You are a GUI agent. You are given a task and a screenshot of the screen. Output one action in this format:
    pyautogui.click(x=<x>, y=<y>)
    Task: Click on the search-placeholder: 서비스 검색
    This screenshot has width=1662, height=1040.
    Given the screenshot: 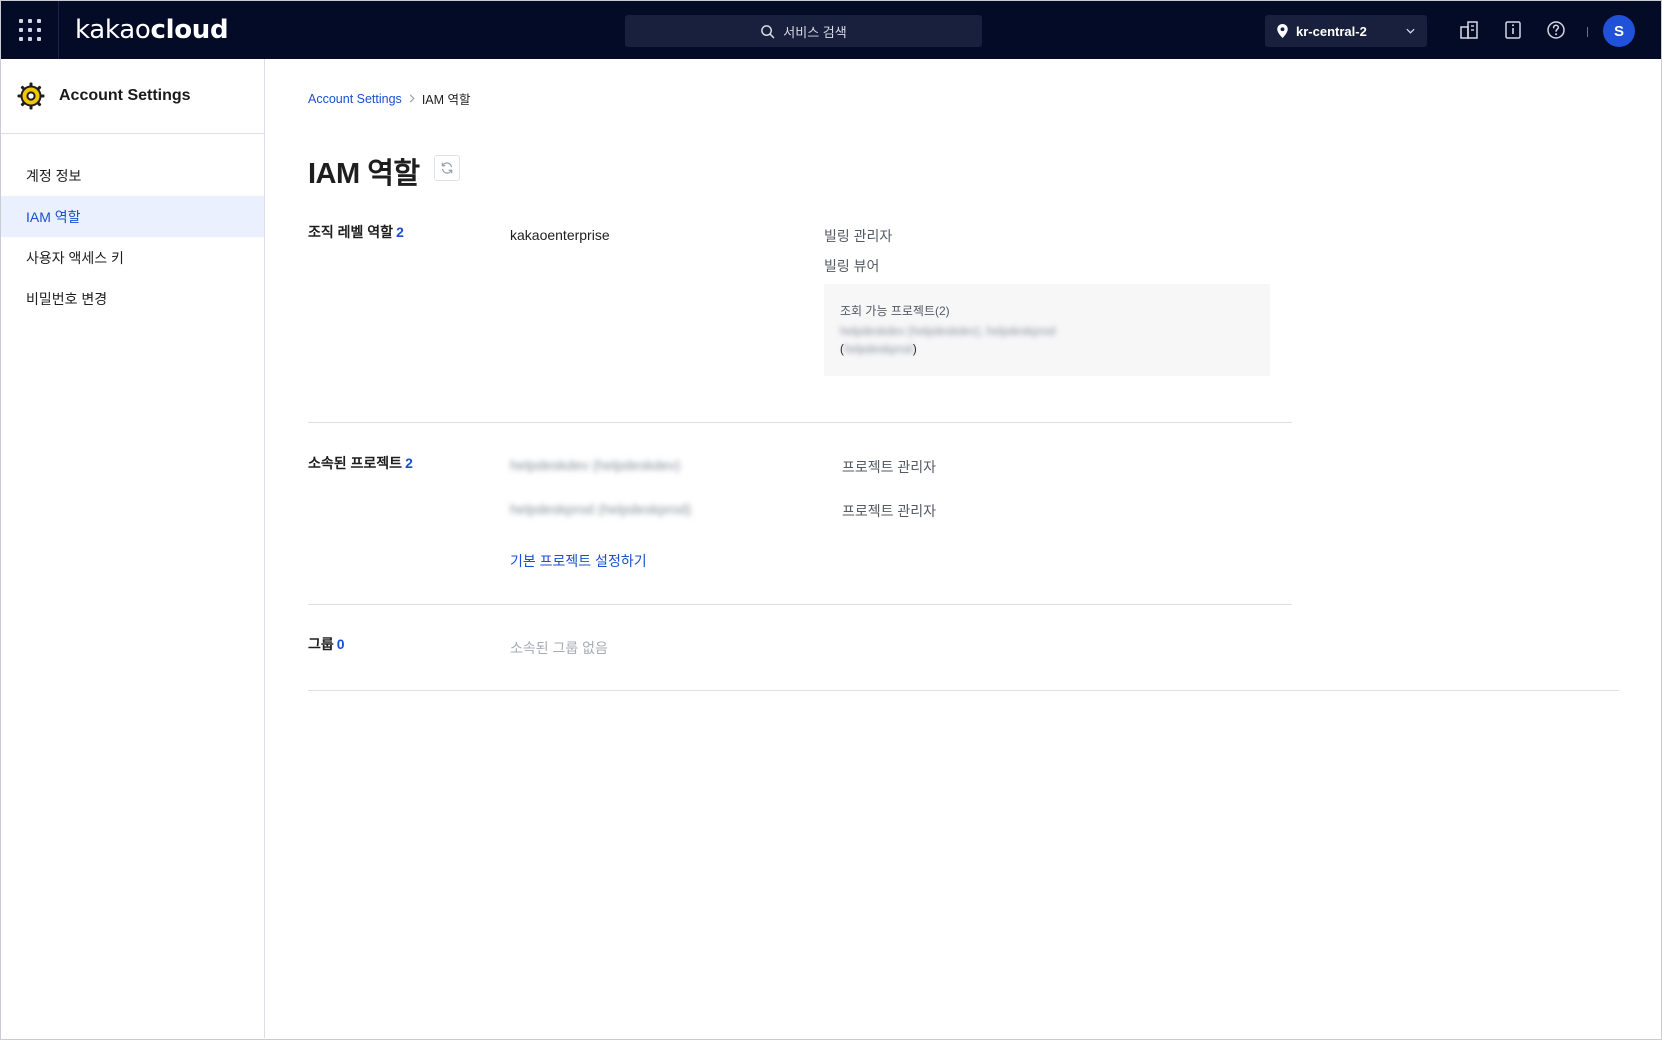 What is the action you would take?
    pyautogui.click(x=815, y=32)
    